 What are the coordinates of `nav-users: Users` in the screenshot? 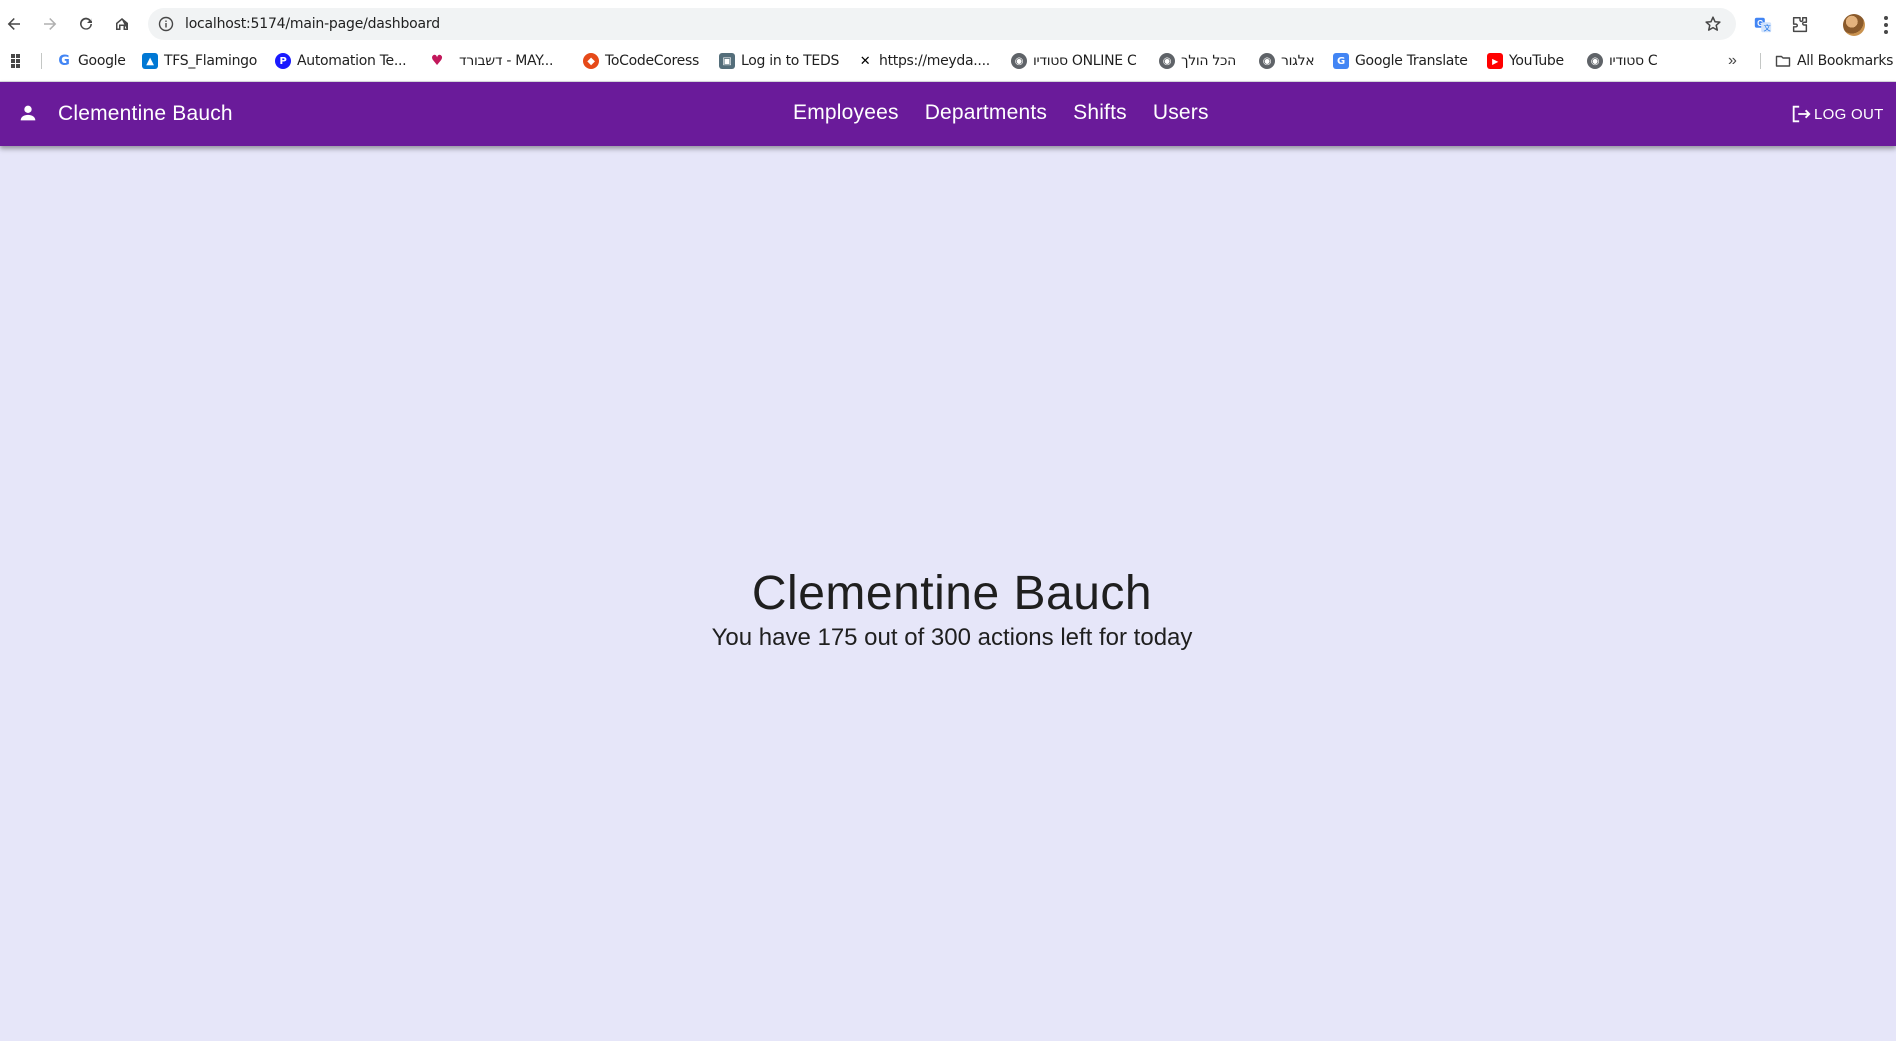 It's located at (1181, 114).